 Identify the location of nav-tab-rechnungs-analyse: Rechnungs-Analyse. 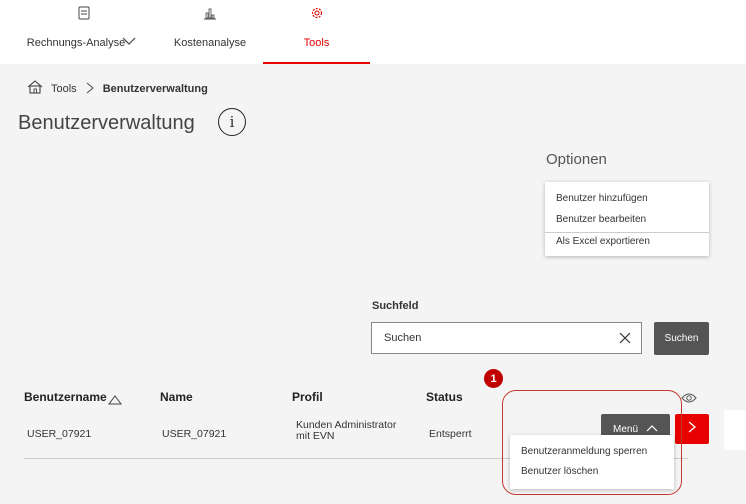
(84, 32).